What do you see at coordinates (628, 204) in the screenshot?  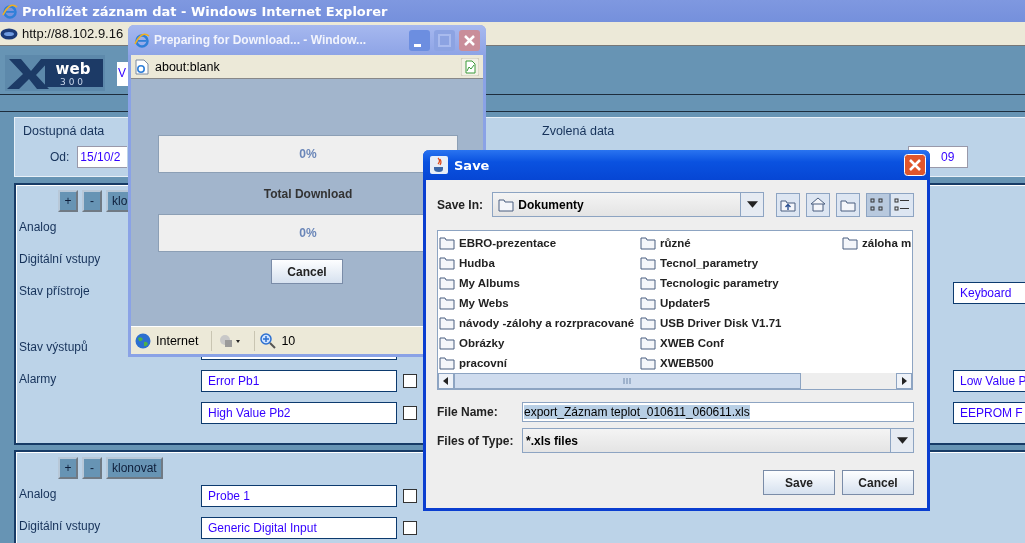 I see `folder-dropdown: Dokumenty` at bounding box center [628, 204].